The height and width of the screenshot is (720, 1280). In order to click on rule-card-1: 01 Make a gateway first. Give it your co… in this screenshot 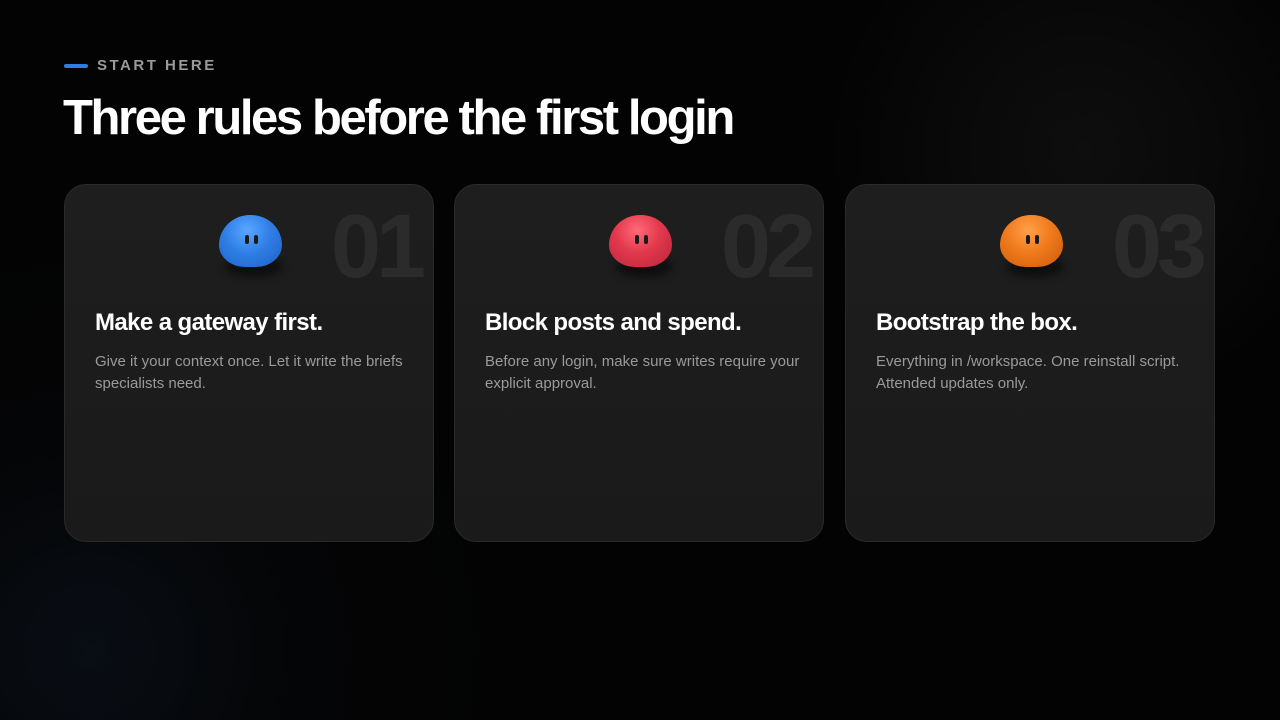, I will do `click(249, 363)`.